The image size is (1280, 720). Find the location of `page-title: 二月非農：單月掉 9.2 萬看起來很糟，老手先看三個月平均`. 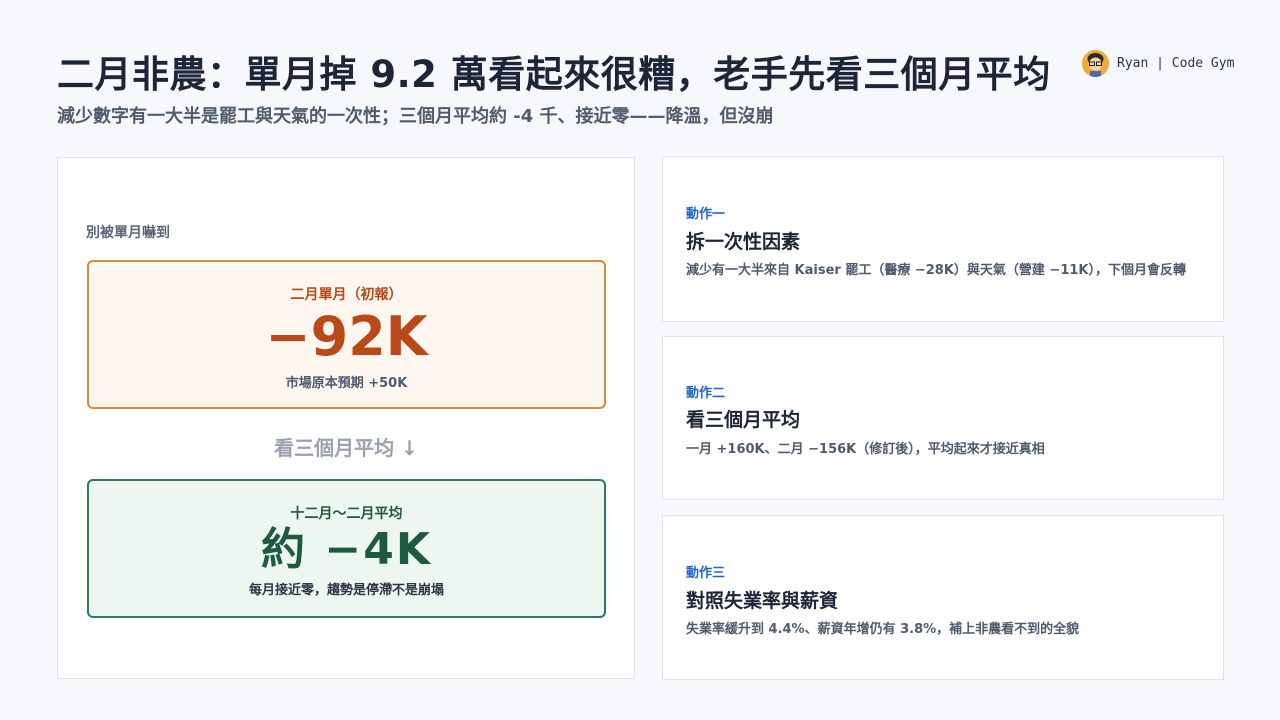

page-title: 二月非農：單月掉 9.2 萬看起來很糟，老手先看三個月平均 is located at coordinates (554, 74).